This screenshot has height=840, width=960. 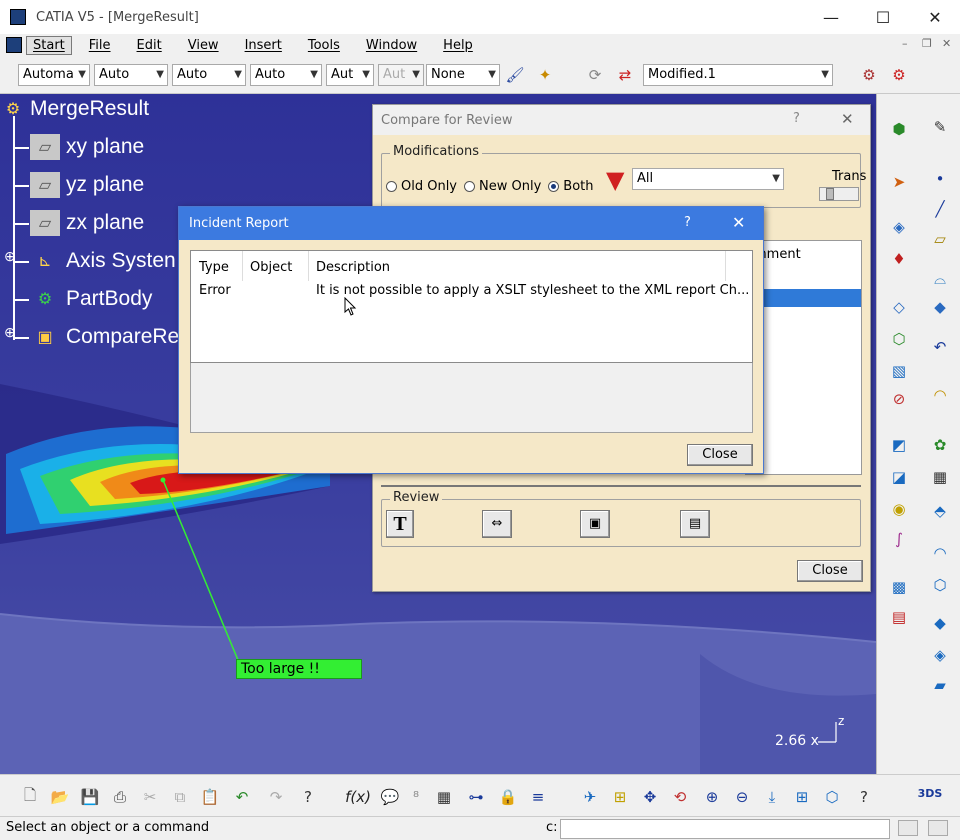 I want to click on box-icon: ⬡, so click(x=940, y=585).